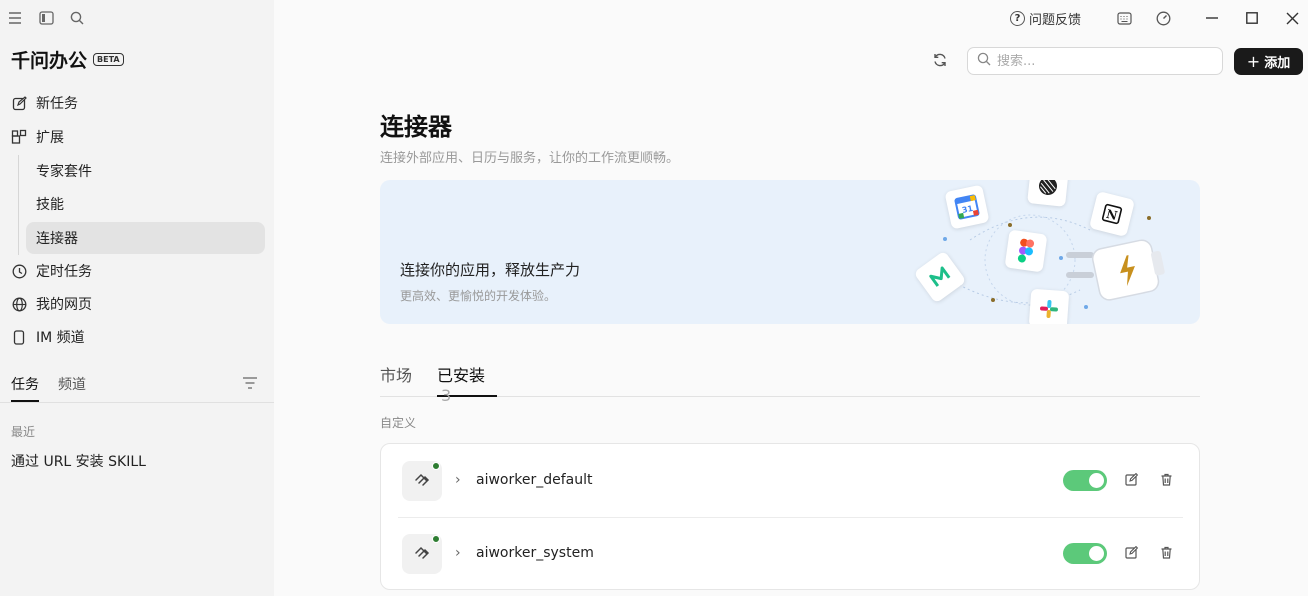 This screenshot has width=1308, height=596. I want to click on sidebar-divider, so click(137, 402).